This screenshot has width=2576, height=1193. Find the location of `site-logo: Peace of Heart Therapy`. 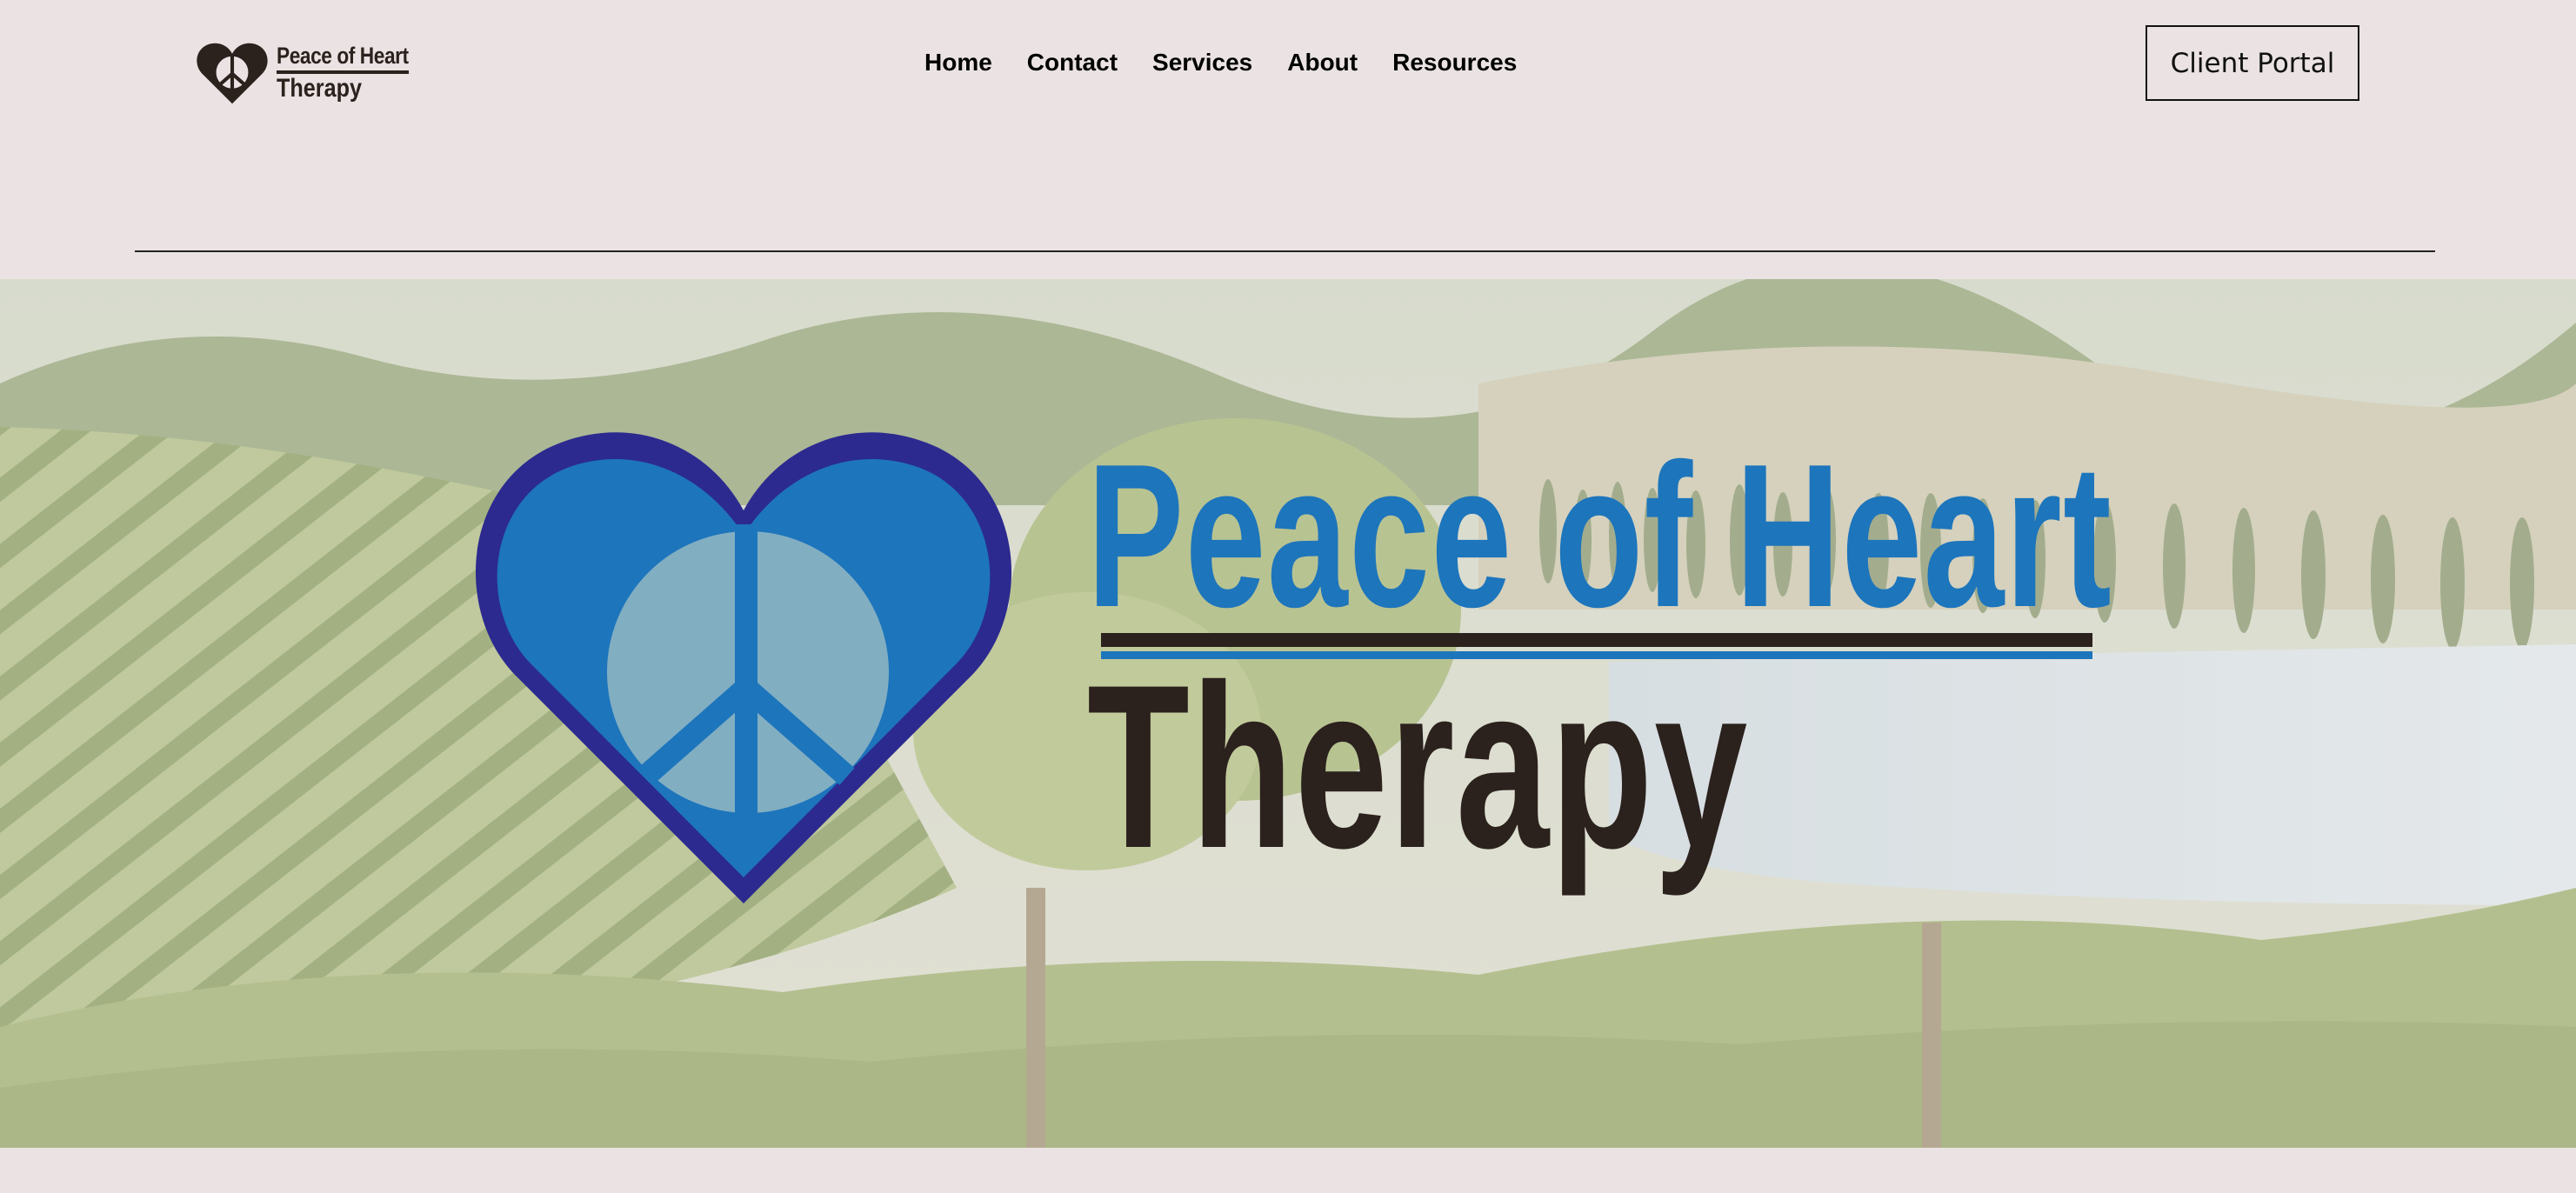

site-logo: Peace of Heart Therapy is located at coordinates (316, 73).